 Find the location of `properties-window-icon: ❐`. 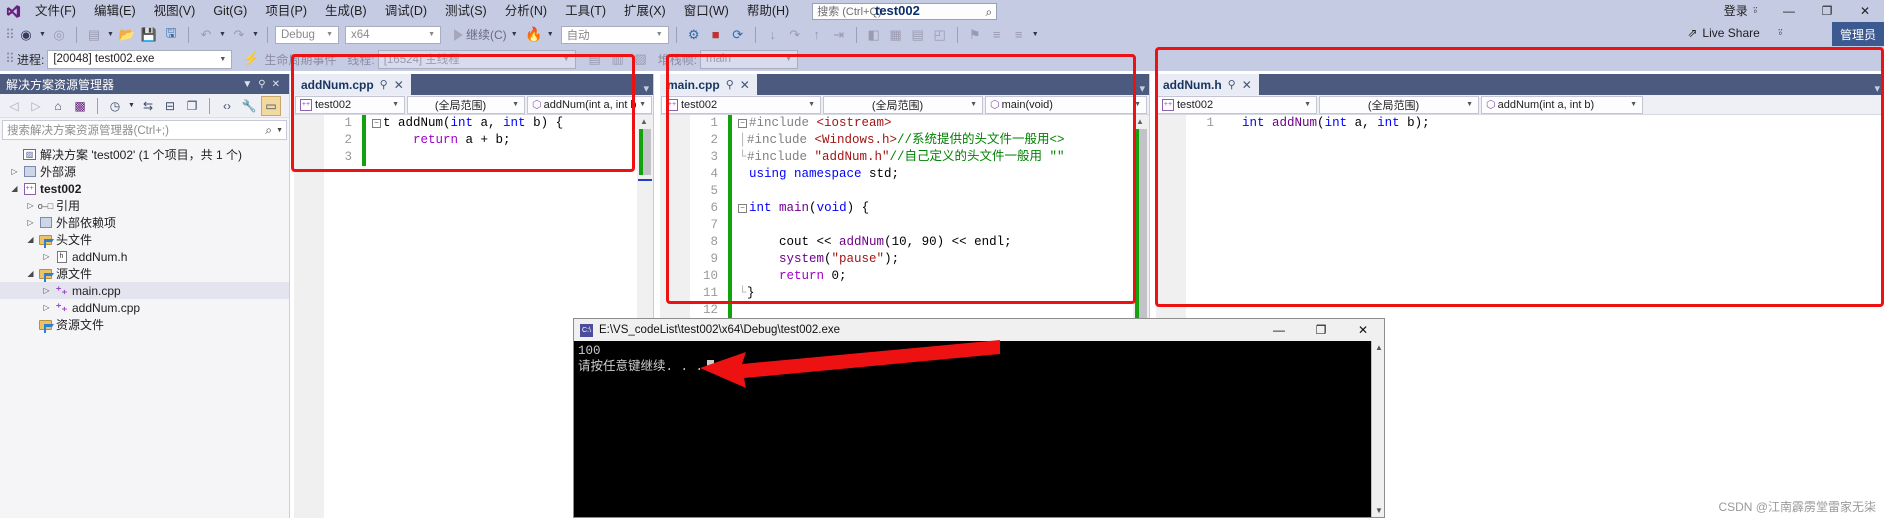

properties-window-icon: ❐ is located at coordinates (192, 106).